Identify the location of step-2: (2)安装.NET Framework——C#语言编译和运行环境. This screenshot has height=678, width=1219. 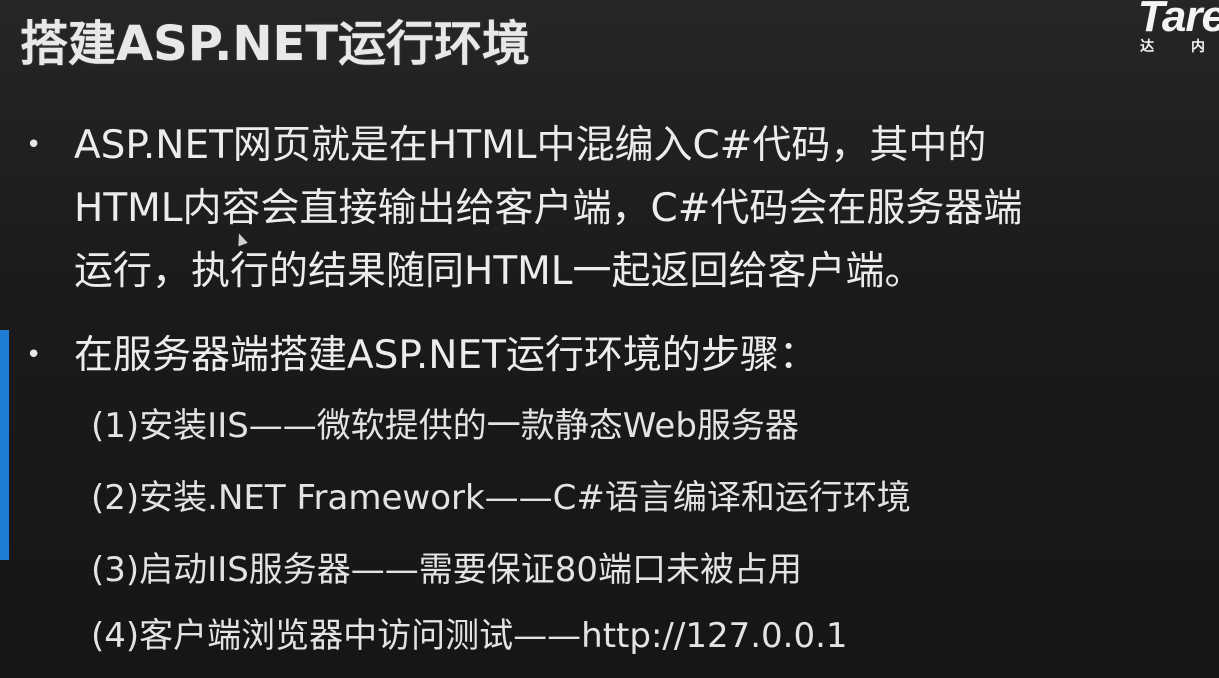
(501, 498).